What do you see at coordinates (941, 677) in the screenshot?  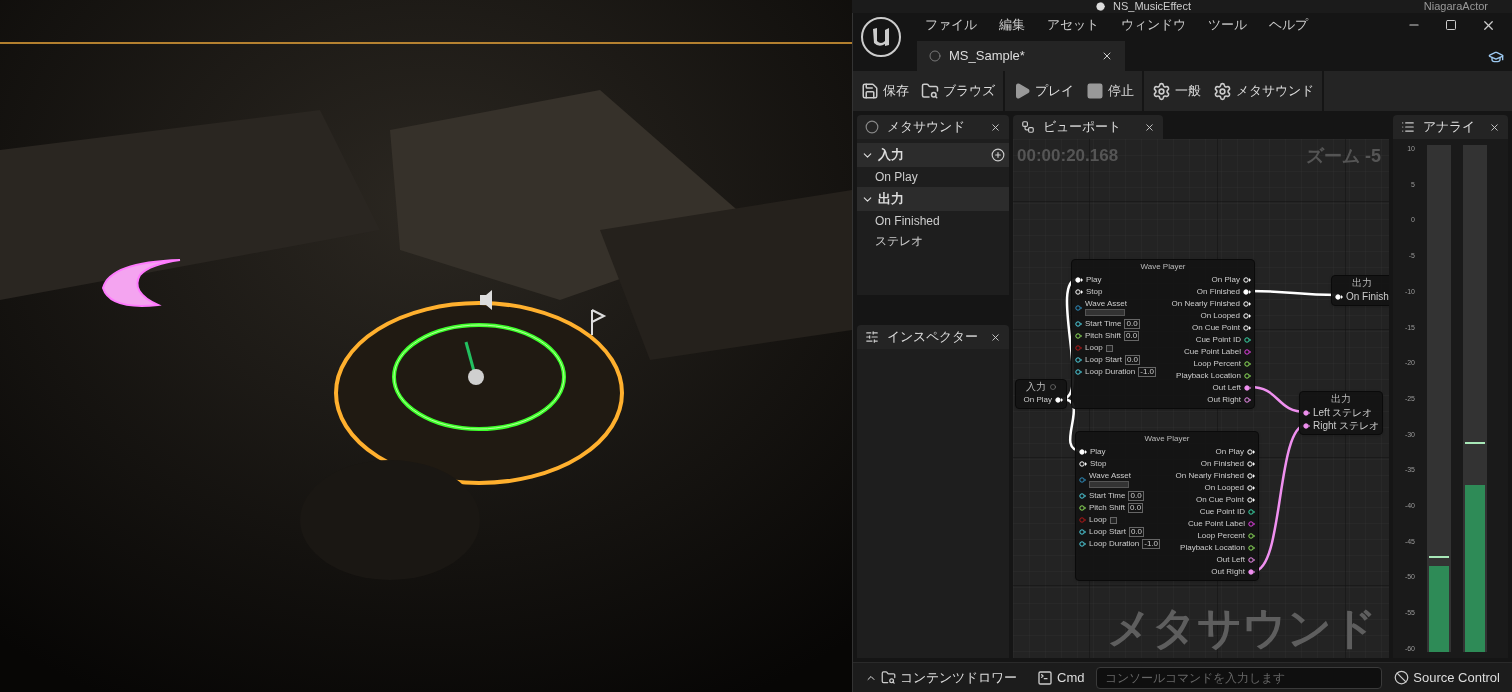 I see `content-drawer-button: コンテンツドロワー` at bounding box center [941, 677].